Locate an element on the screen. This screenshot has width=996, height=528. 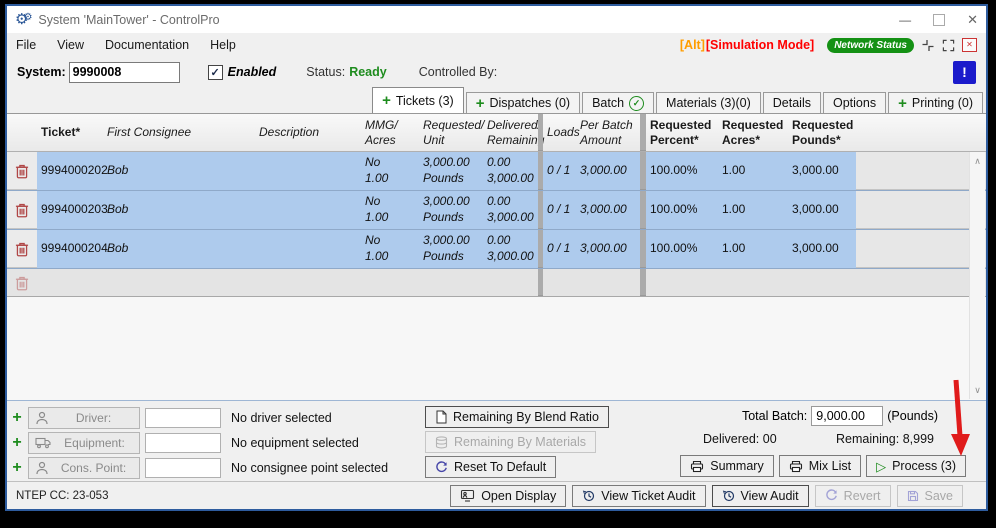
cell-requested-unit: 3,000.00 Pounds is located at coordinates (446, 248).